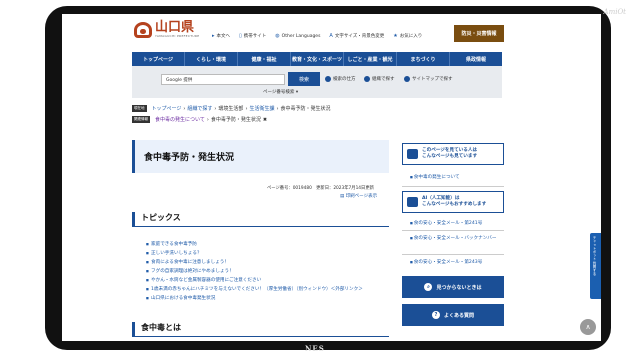  What do you see at coordinates (221, 36) in the screenshot?
I see `skip-to-content-link: ▸ 本文へ` at bounding box center [221, 36].